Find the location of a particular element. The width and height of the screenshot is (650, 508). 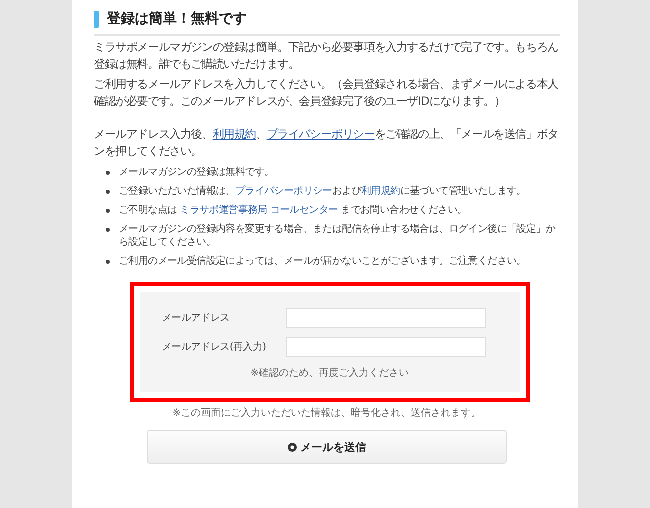

field-hint: ※確認のため、再度ご入力ください is located at coordinates (330, 373).